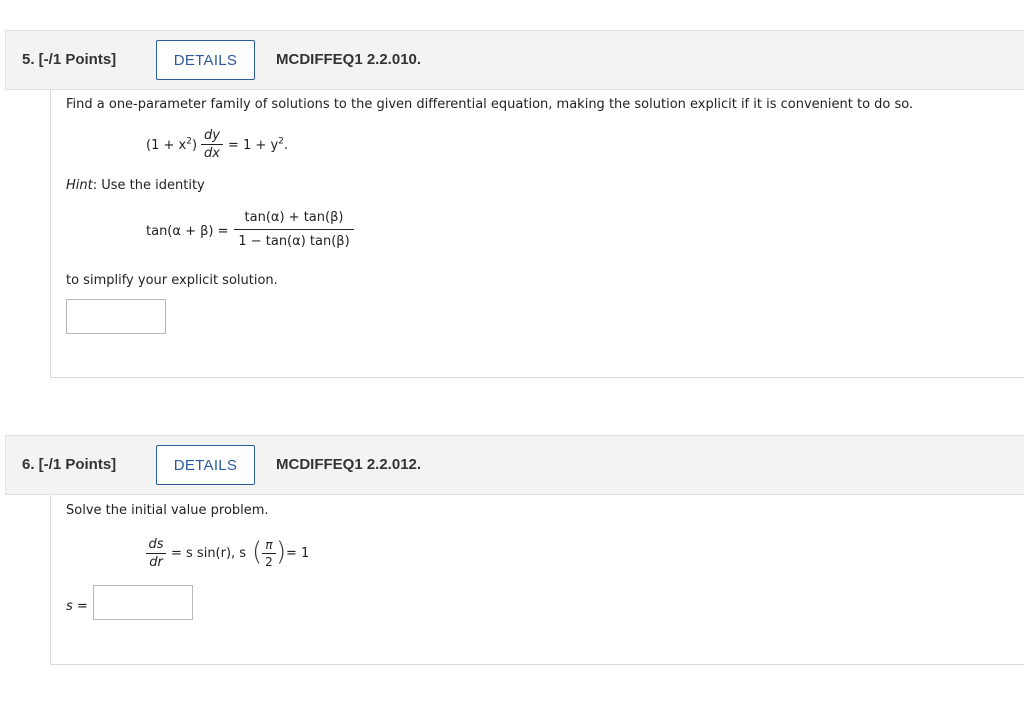 This screenshot has width=1024, height=707. I want to click on close-paren: ), so click(281, 552).